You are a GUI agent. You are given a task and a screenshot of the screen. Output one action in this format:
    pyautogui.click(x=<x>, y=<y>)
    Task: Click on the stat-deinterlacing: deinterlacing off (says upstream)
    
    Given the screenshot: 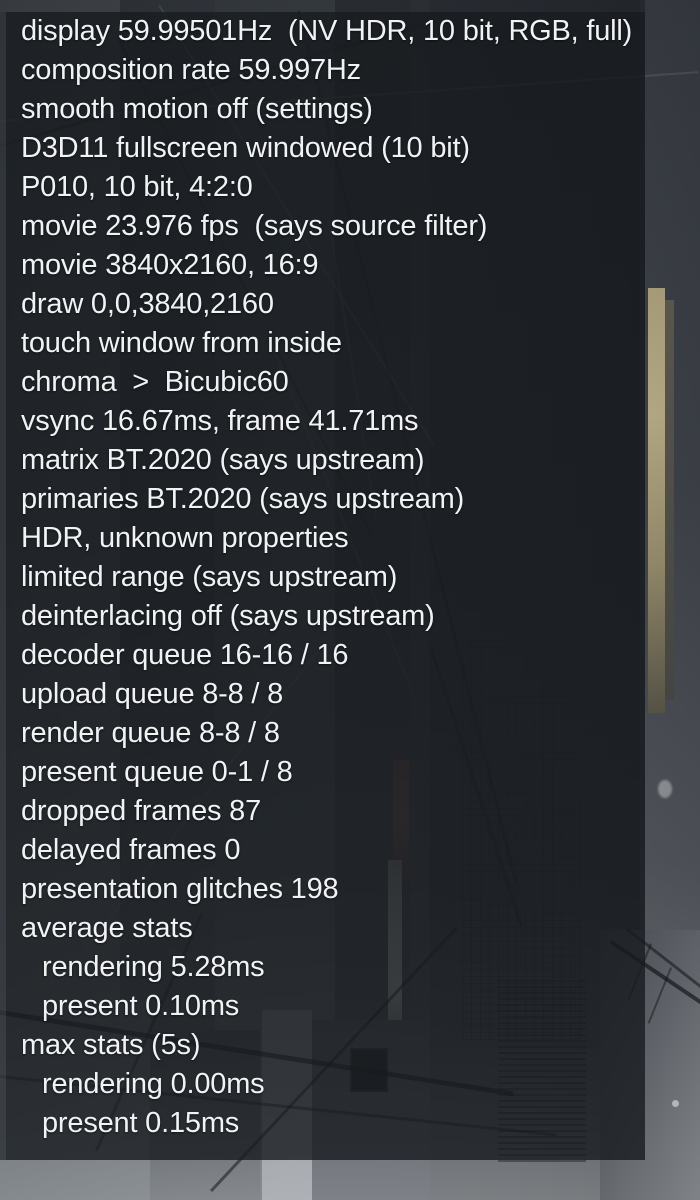 What is the action you would take?
    pyautogui.click(x=228, y=616)
    